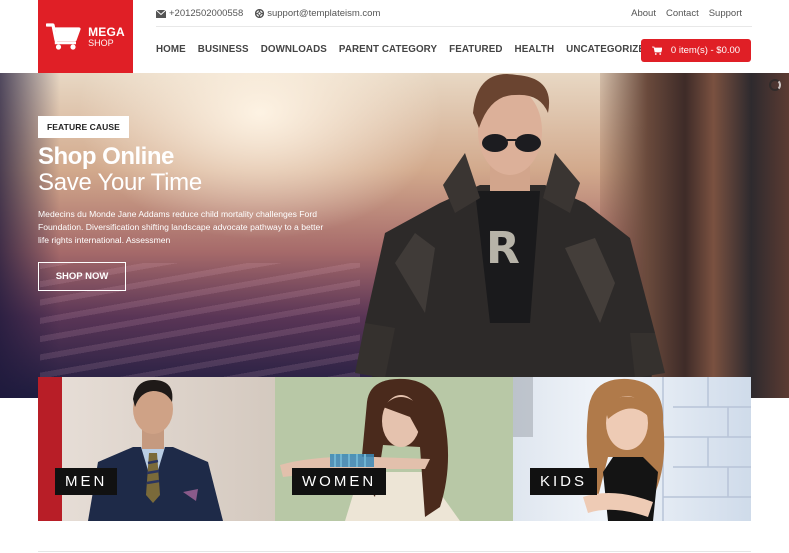  I want to click on top-link-about: About, so click(643, 13).